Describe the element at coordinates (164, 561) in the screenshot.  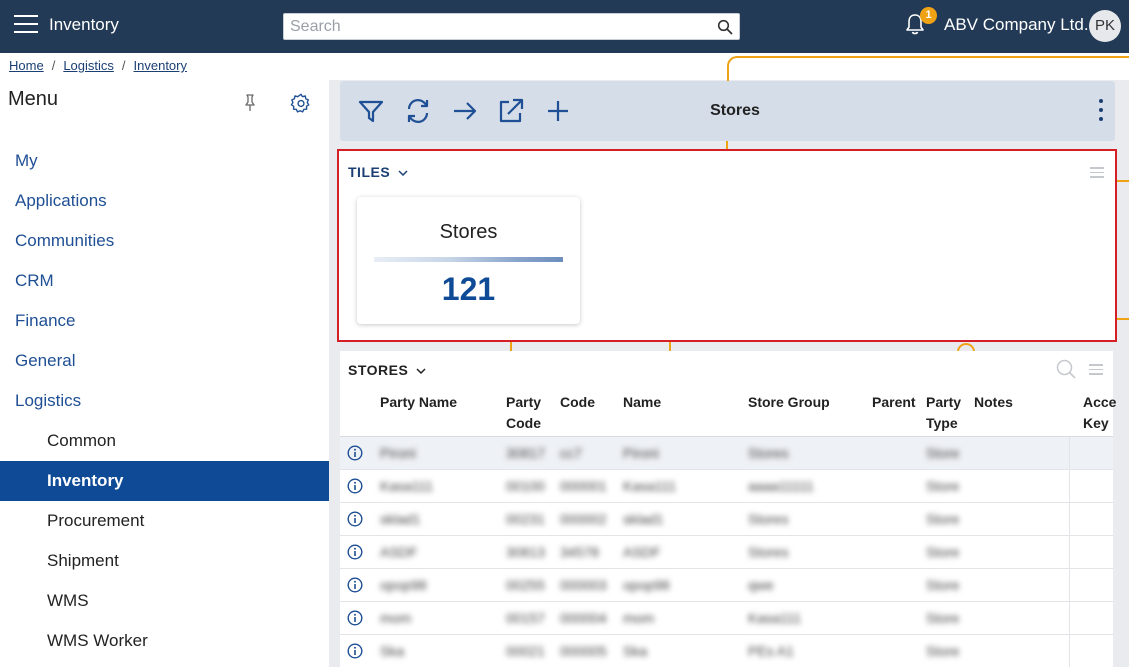
I see `menu-item-shipment: Shipment` at that location.